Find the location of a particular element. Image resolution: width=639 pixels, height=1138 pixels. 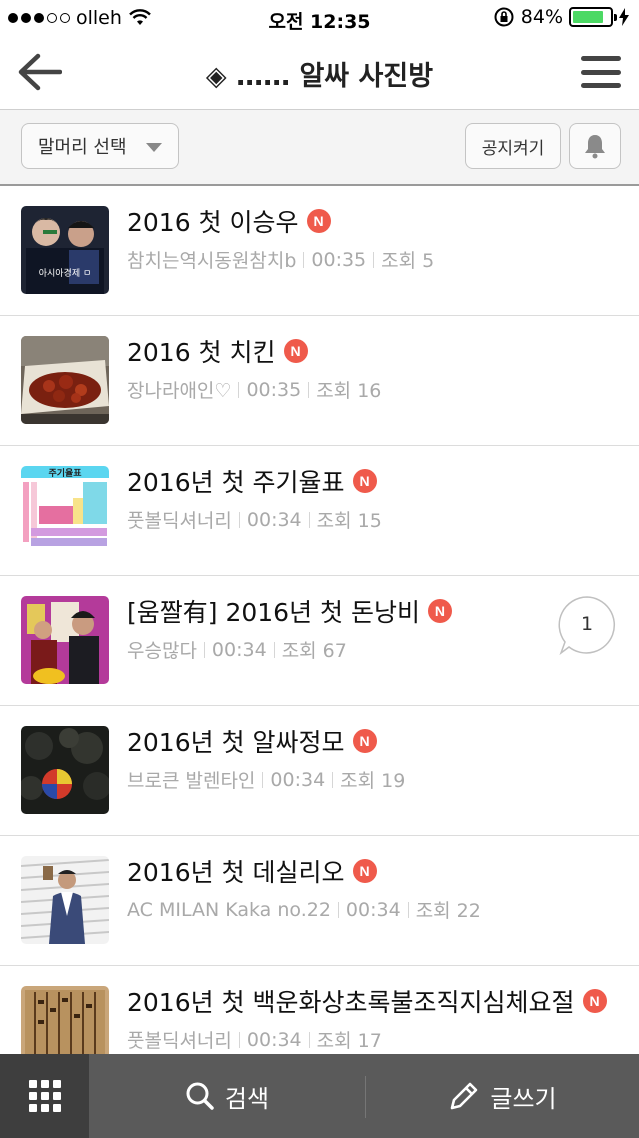

nav-bar: ◈ …… 알싸 사진방 is located at coordinates (319, 74).